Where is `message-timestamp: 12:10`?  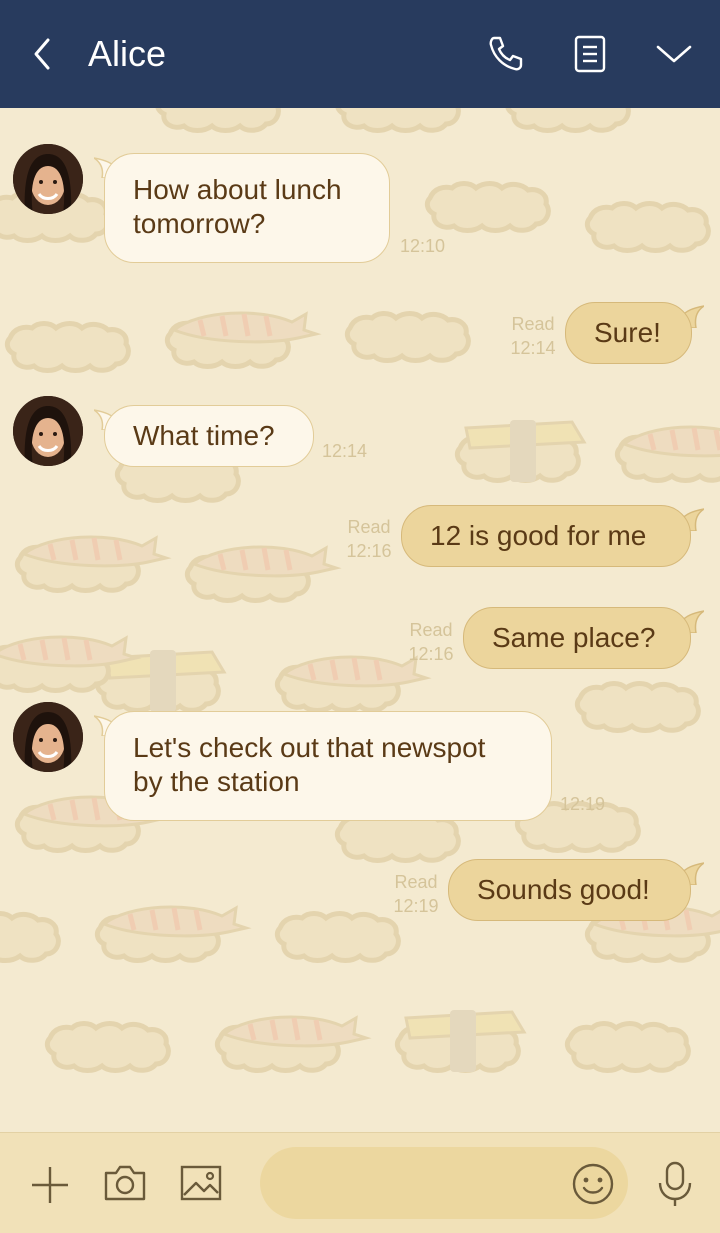 message-timestamp: 12:10 is located at coordinates (423, 246).